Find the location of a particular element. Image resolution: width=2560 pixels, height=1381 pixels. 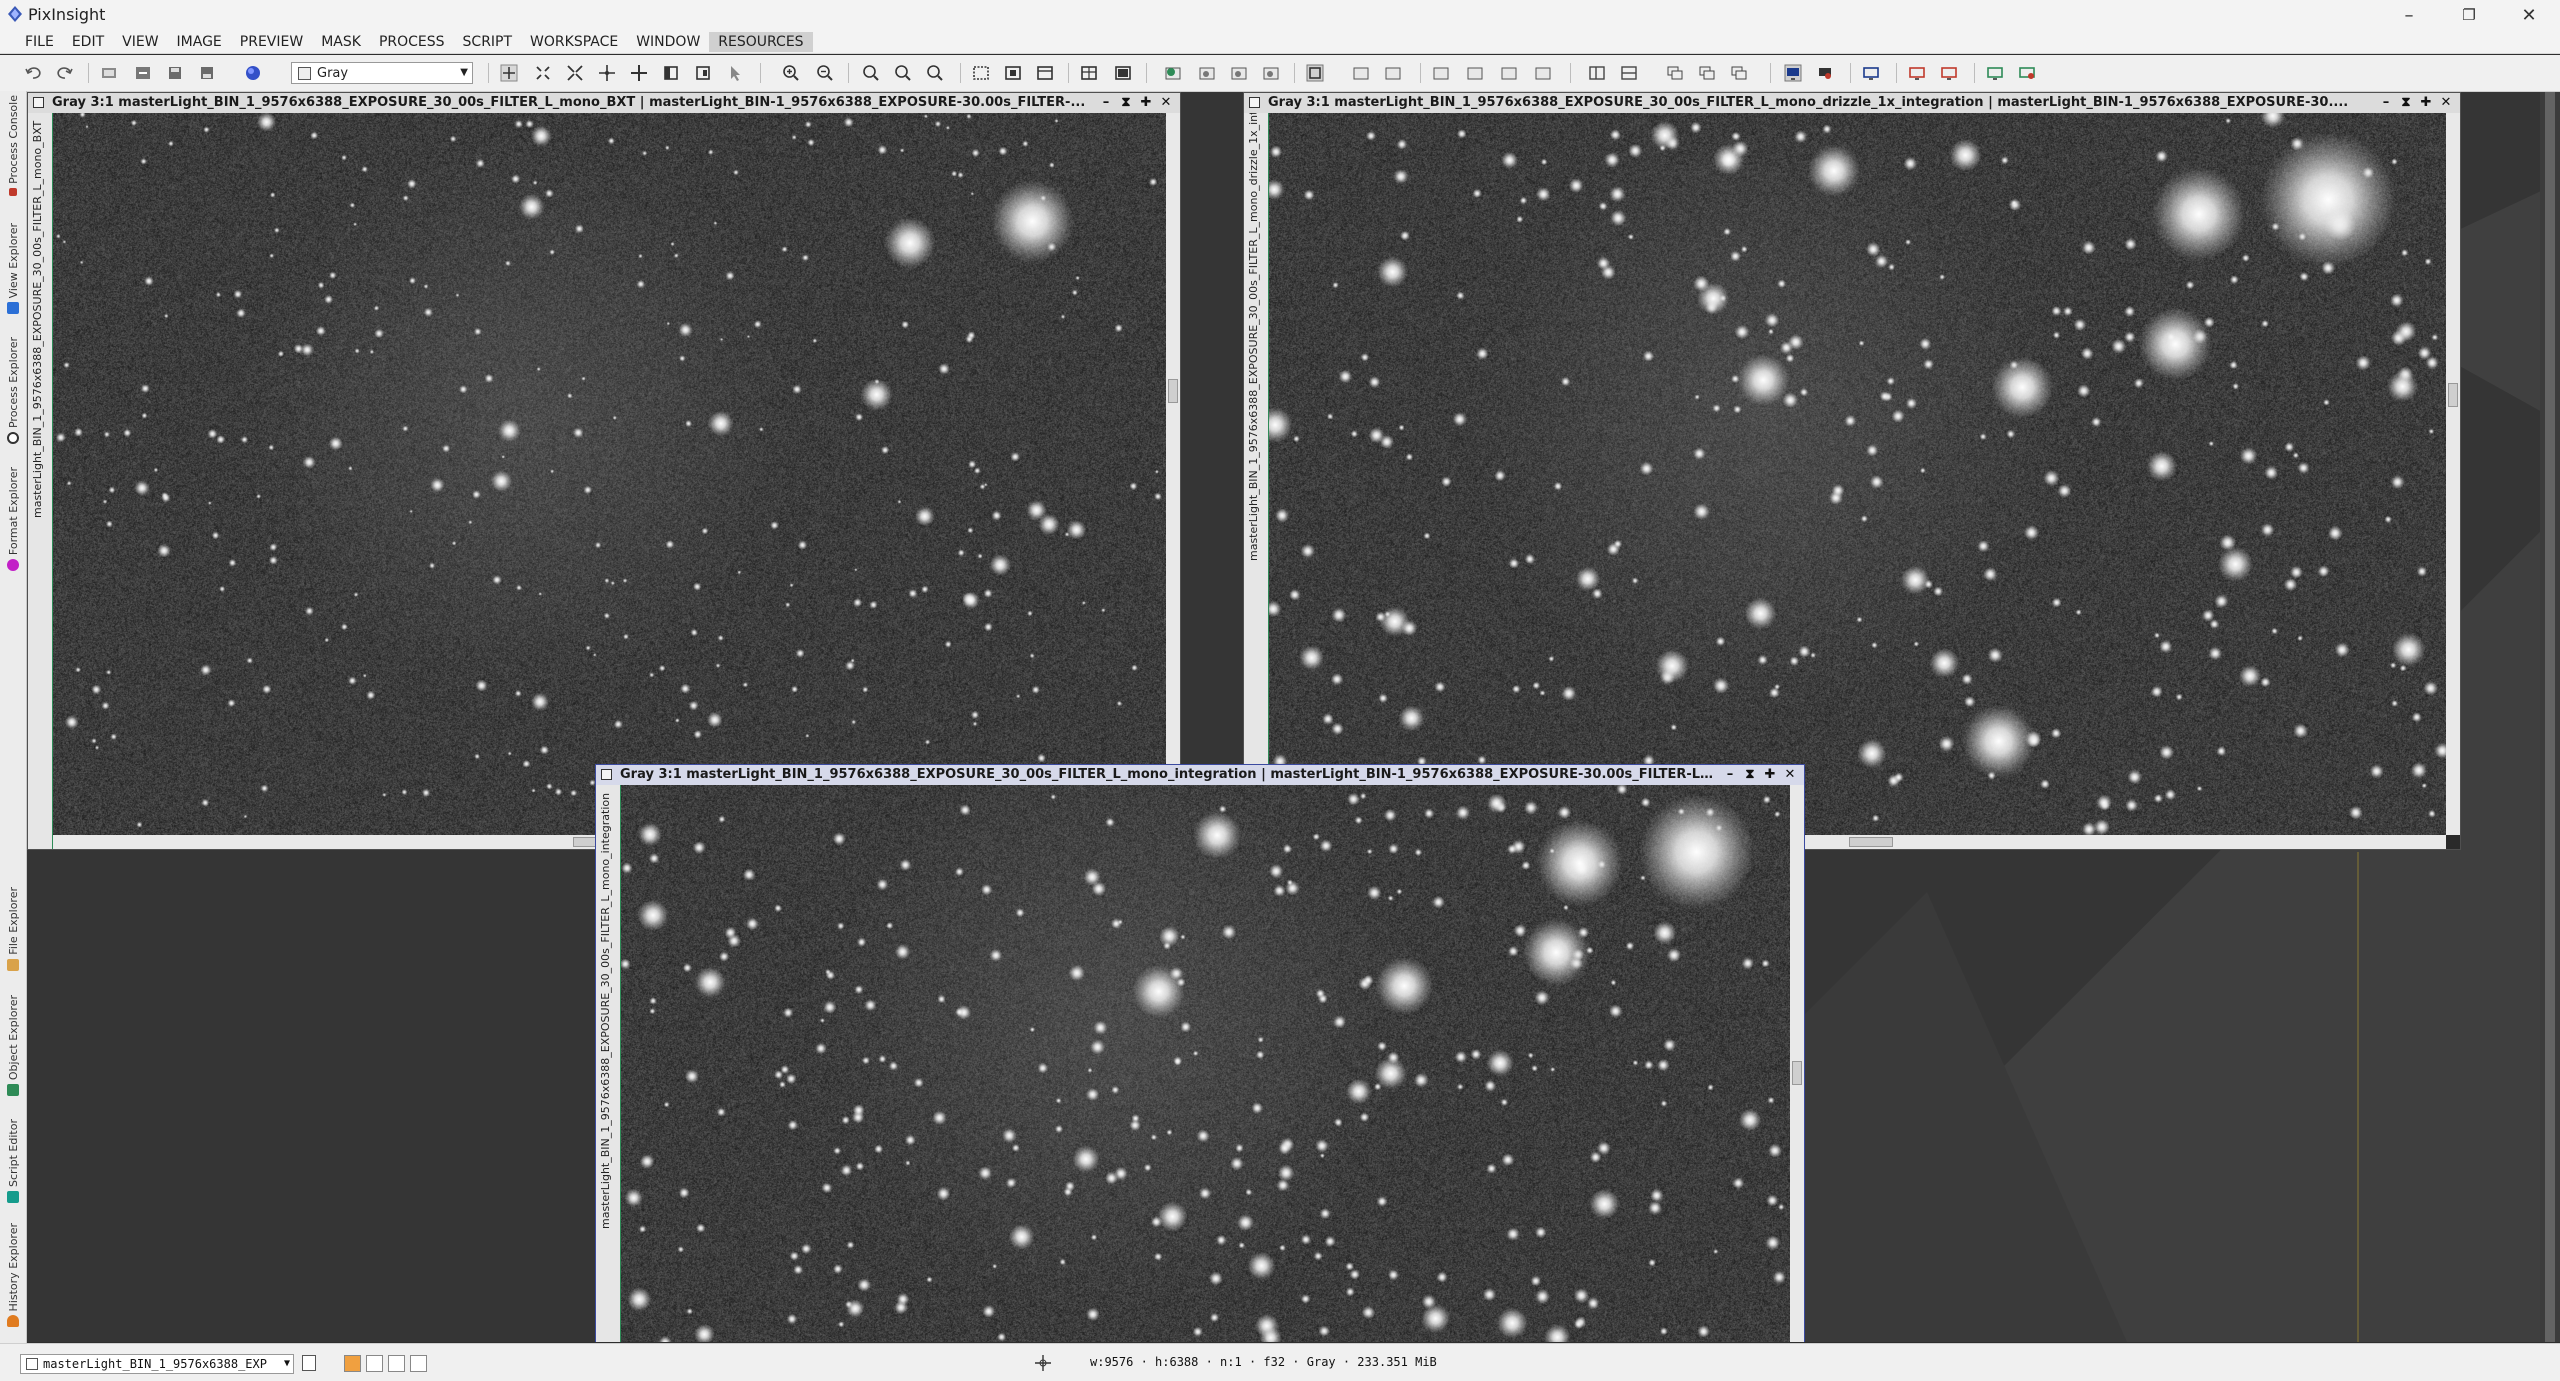

menu-file: FILE is located at coordinates (39, 42).